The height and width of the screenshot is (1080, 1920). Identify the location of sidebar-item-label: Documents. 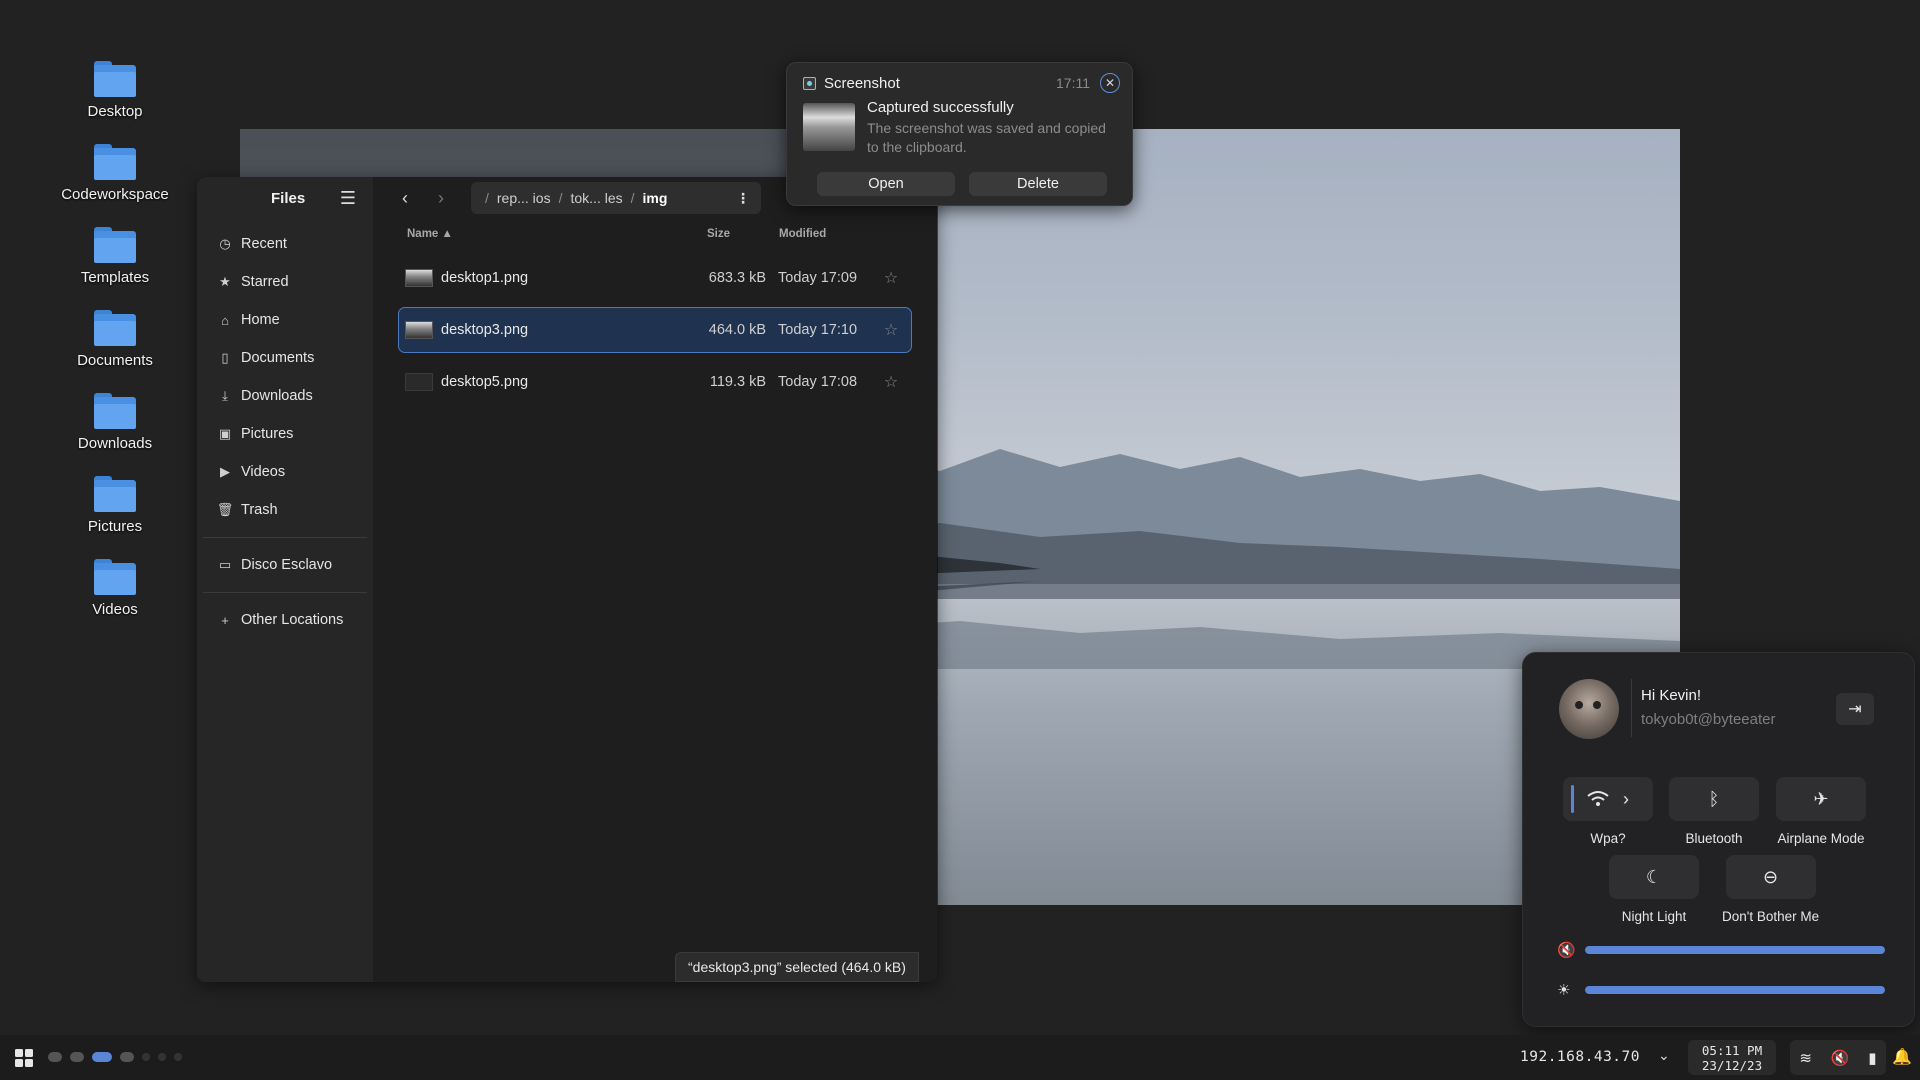
(278, 358).